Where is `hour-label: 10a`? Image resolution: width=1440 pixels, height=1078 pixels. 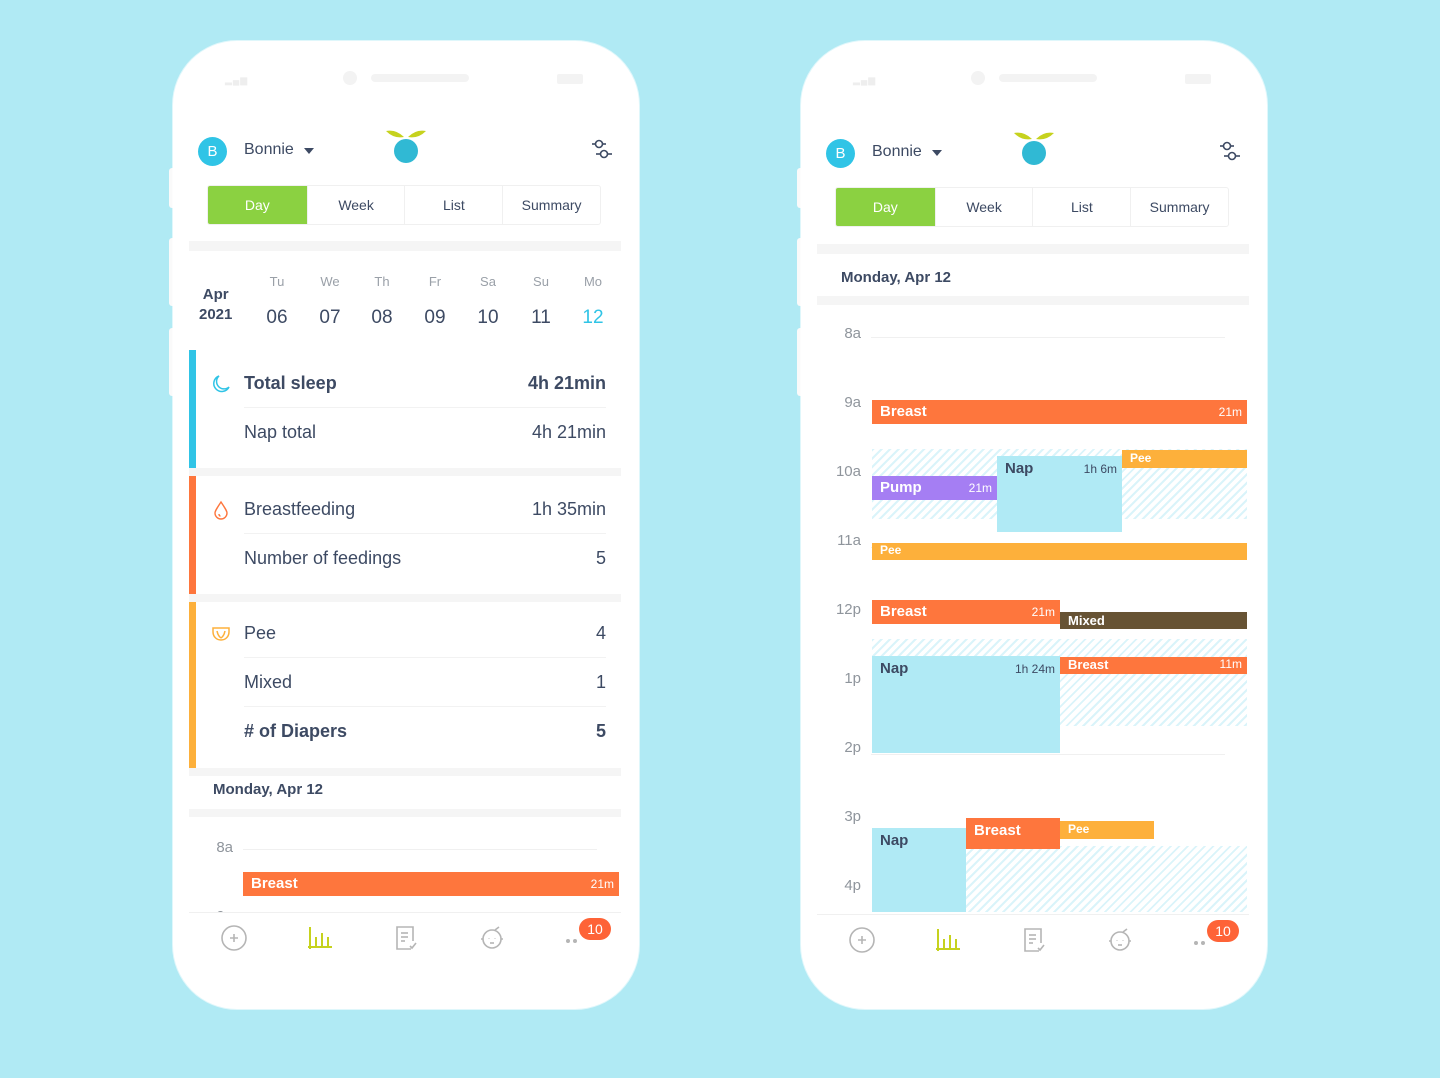 hour-label: 10a is located at coordinates (848, 471).